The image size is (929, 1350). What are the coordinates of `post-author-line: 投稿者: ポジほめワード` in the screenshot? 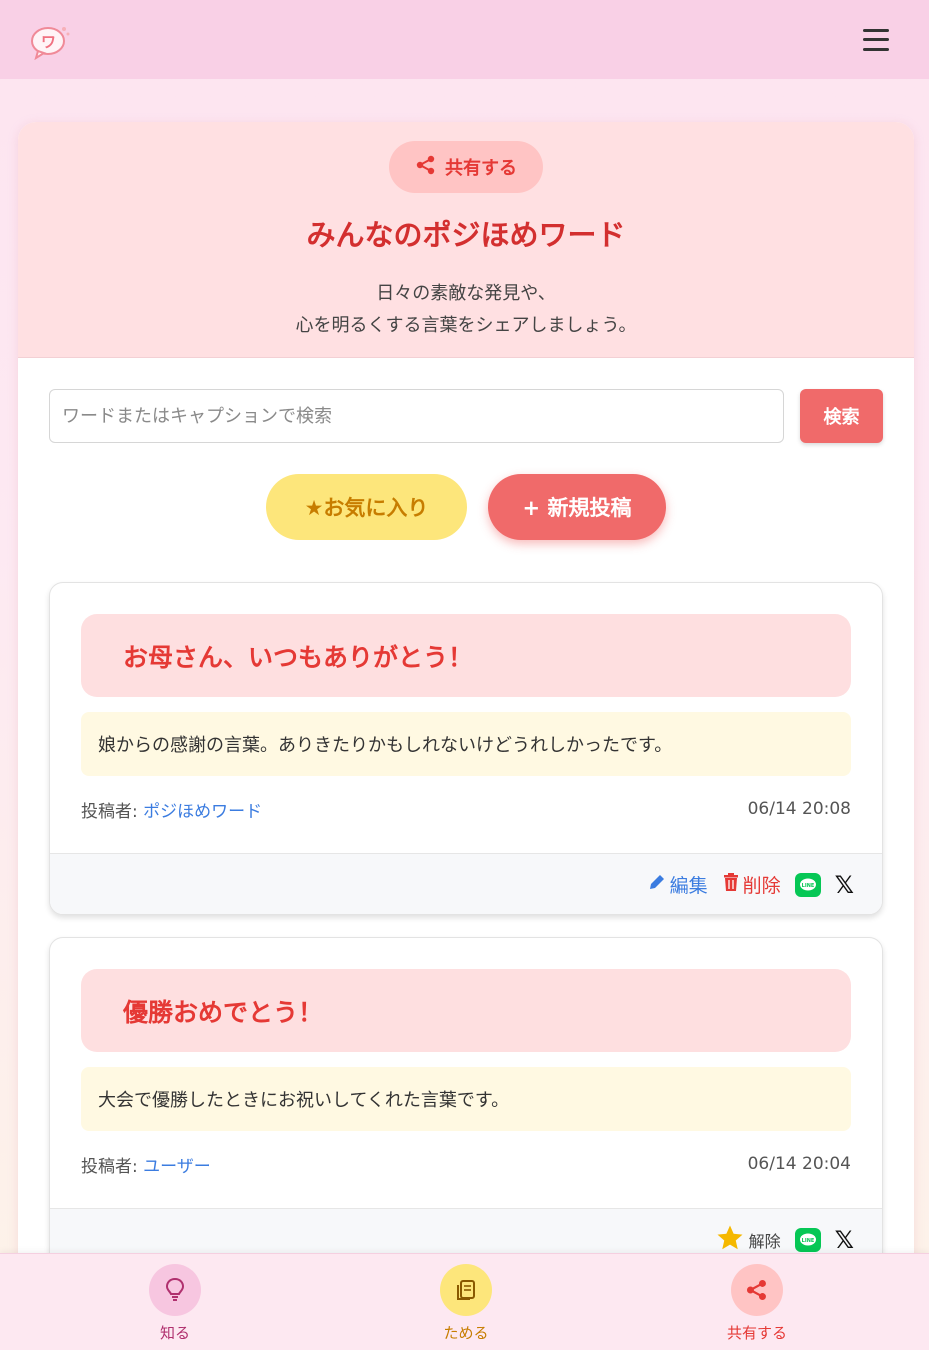 It's located at (171, 809).